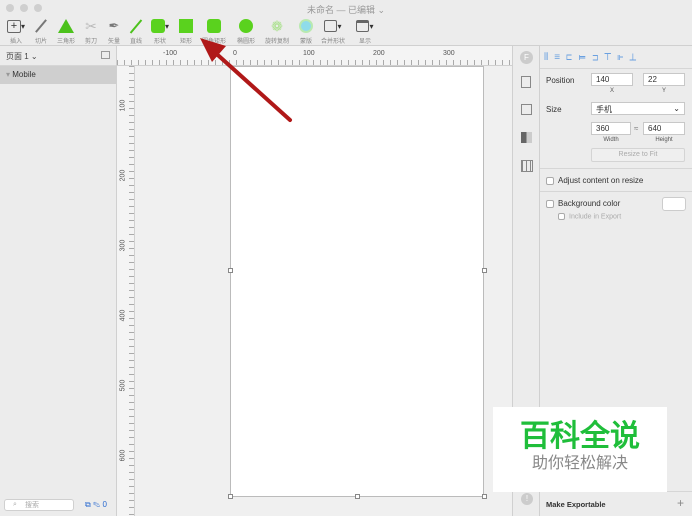 This screenshot has width=692, height=516. What do you see at coordinates (58, 56) in the screenshot?
I see `page-selector: 页面 1 ⌄` at bounding box center [58, 56].